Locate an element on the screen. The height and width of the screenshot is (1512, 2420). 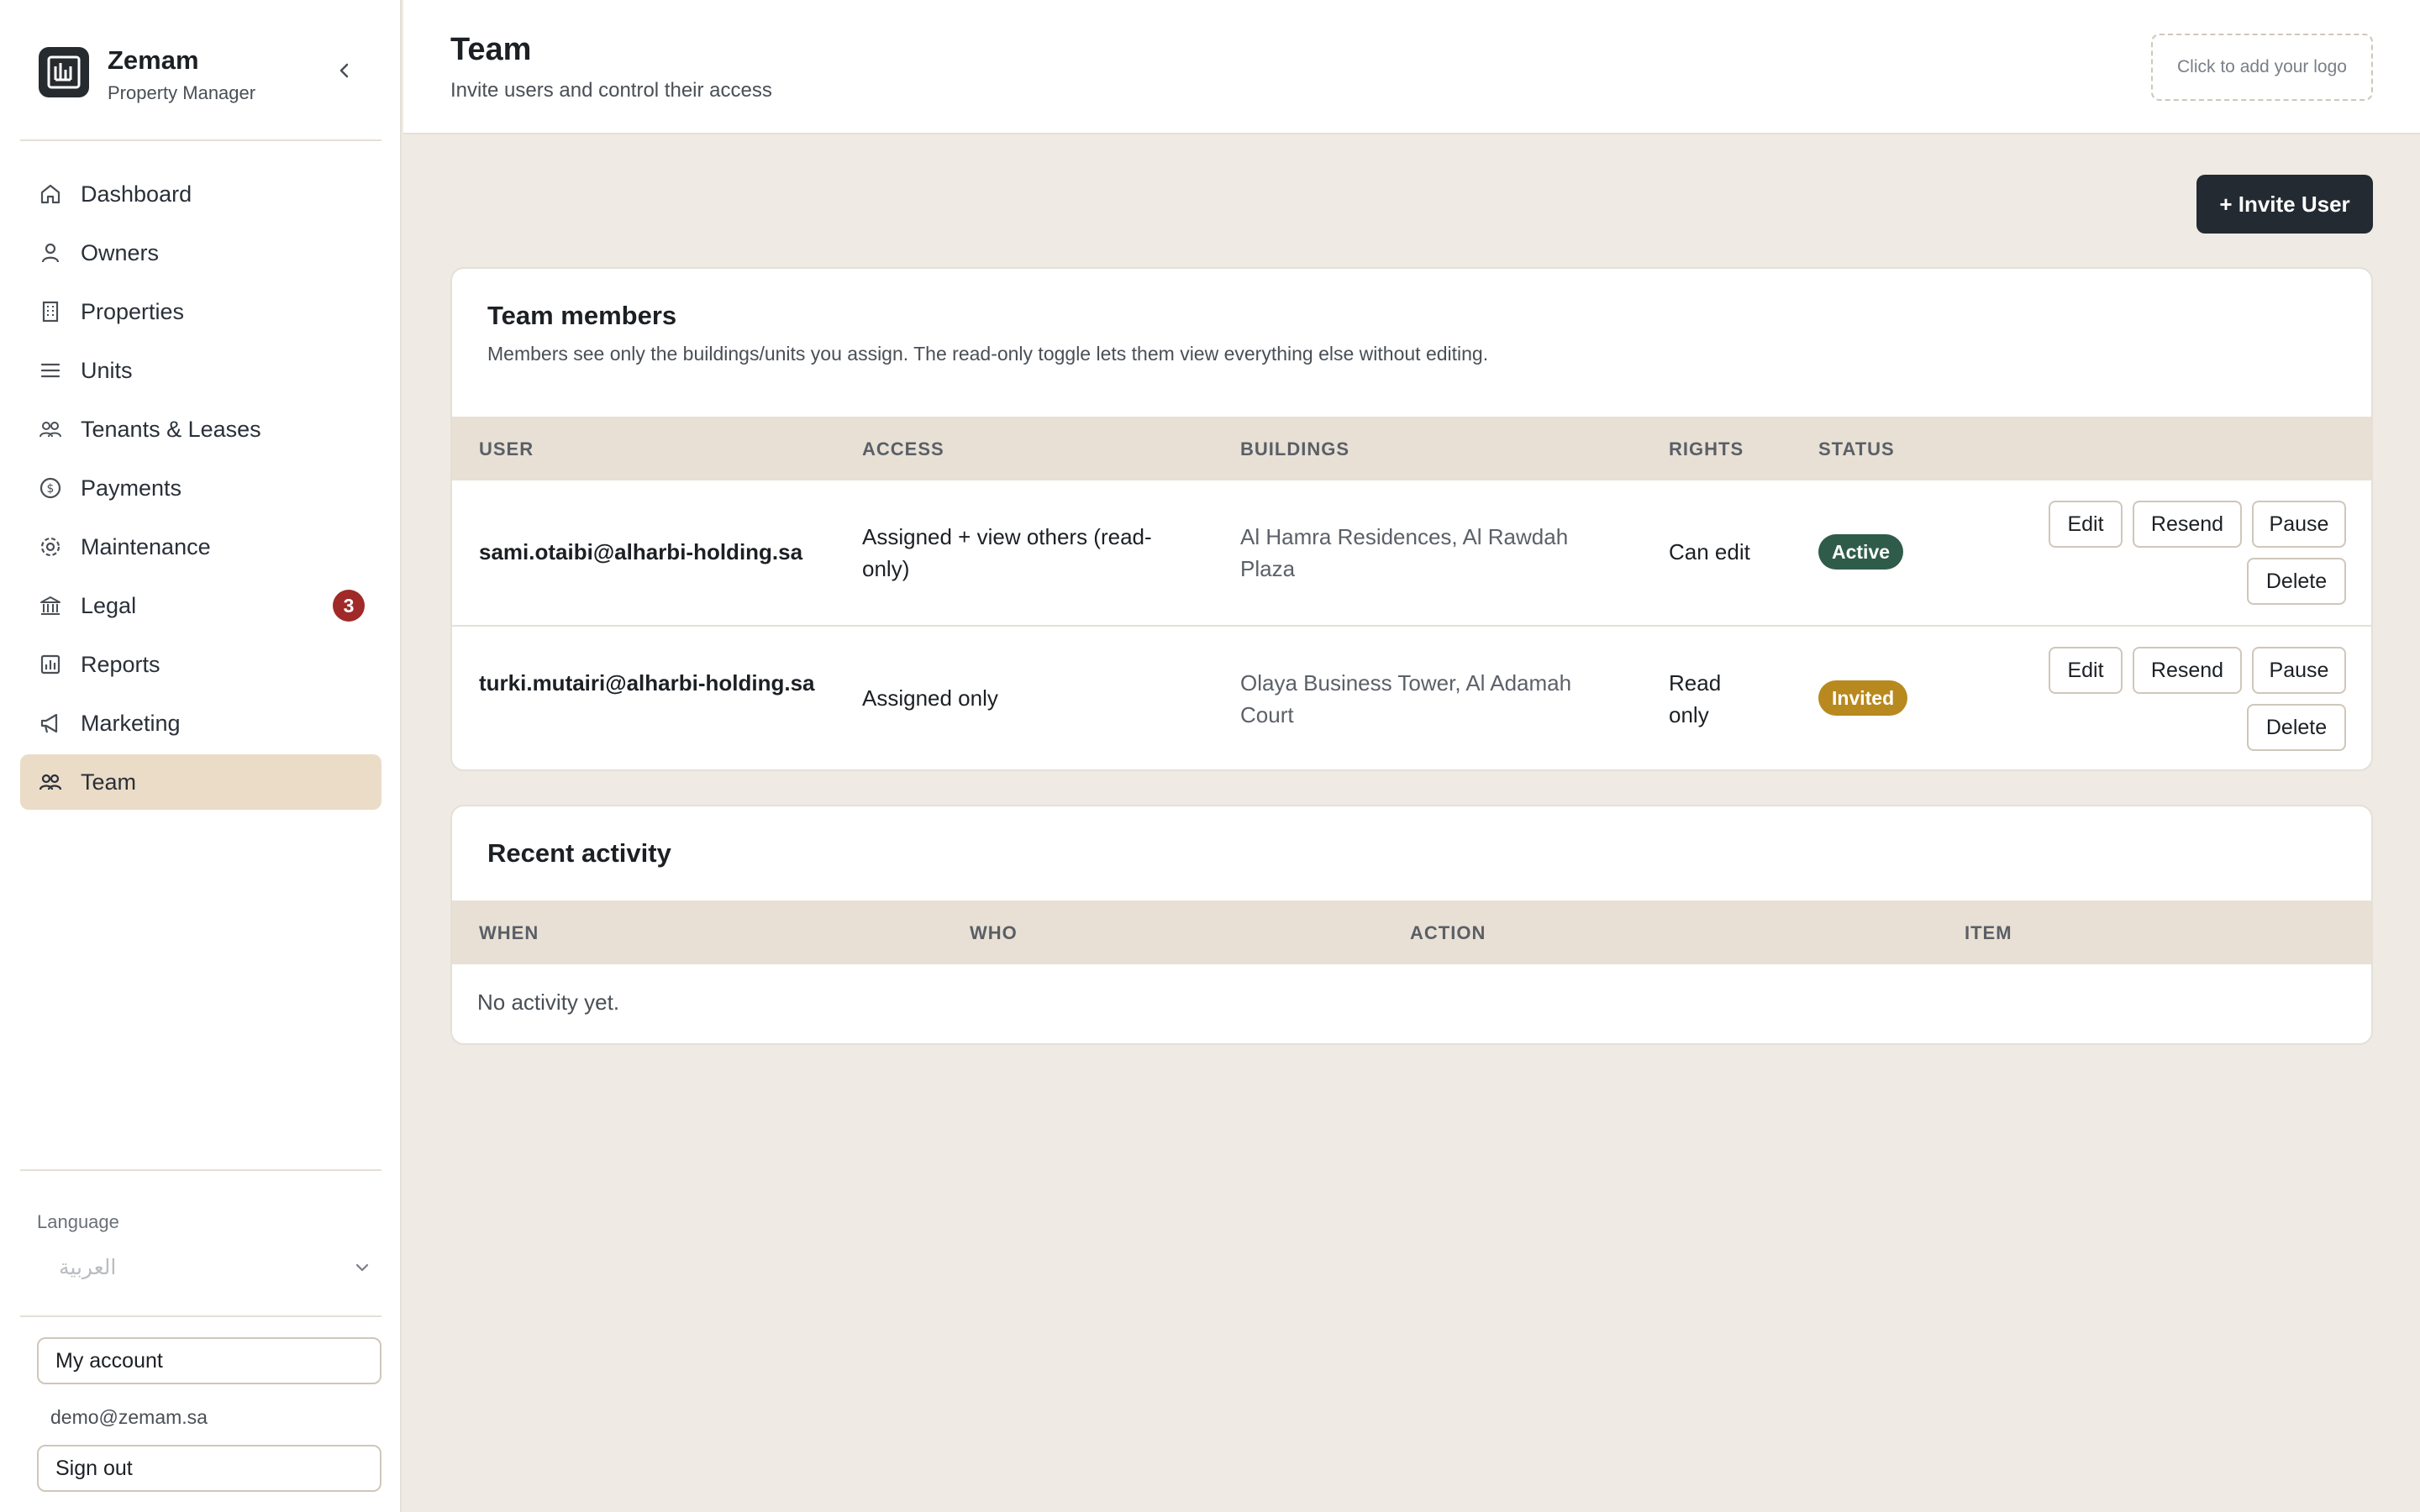
sidebar-item-maintenance: Maintenance is located at coordinates (200, 547).